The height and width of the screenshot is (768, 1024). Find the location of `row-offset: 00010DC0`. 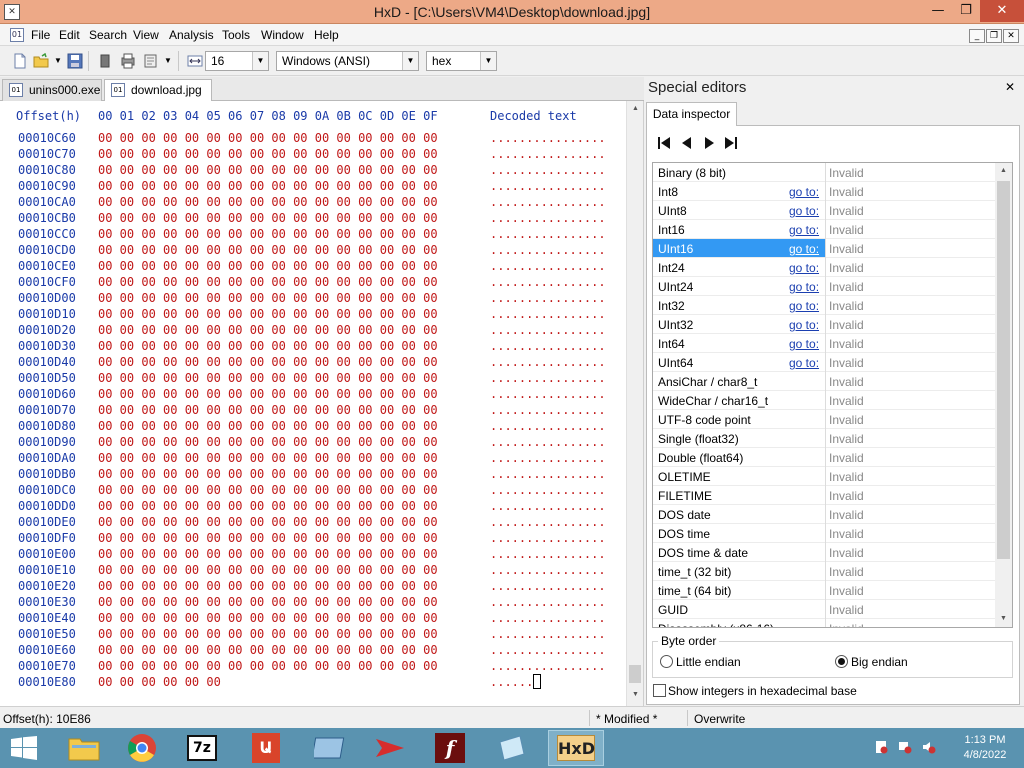

row-offset: 00010DC0 is located at coordinates (47, 490).